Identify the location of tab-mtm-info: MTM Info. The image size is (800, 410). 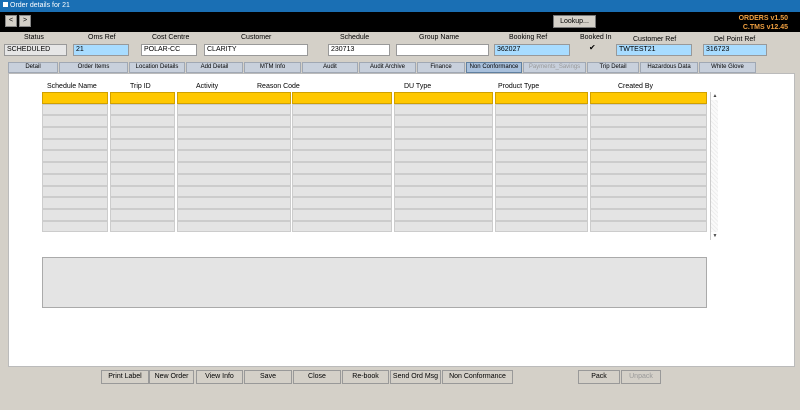
(272, 67).